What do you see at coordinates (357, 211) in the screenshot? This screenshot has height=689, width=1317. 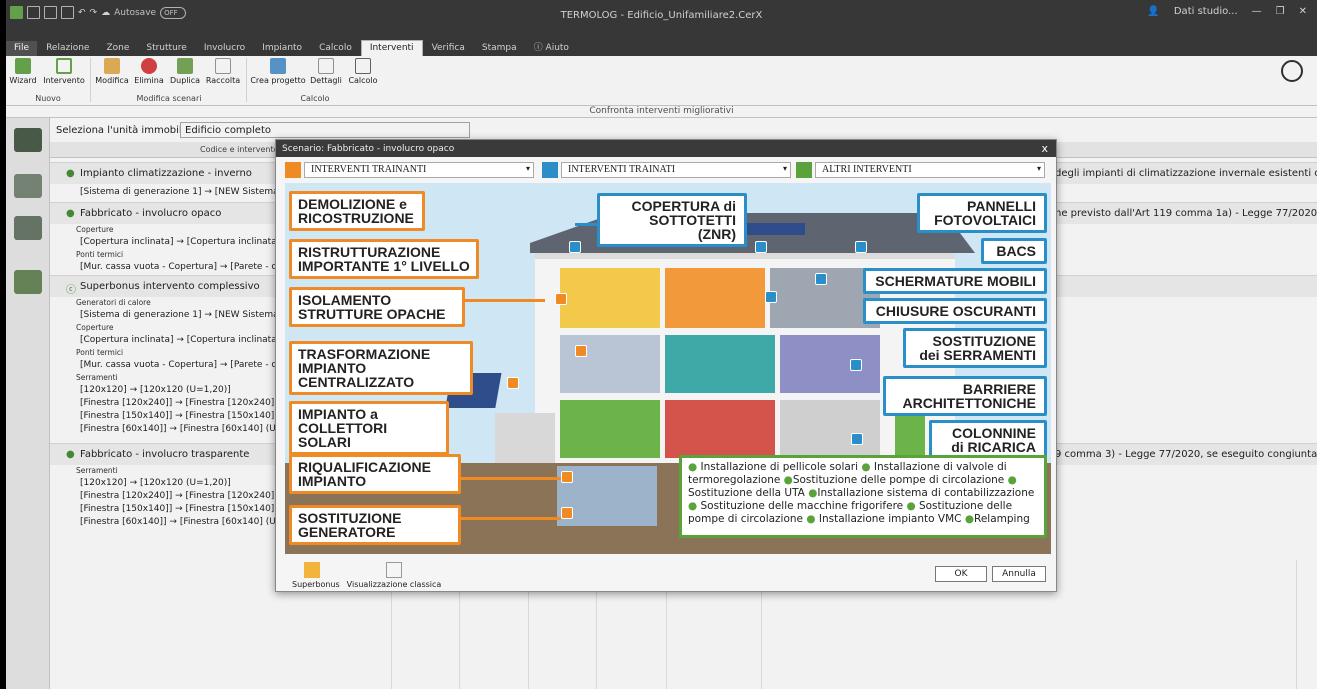 I see `label-demolizione: DEMOLIZIONE e RICOSTRUZIONE` at bounding box center [357, 211].